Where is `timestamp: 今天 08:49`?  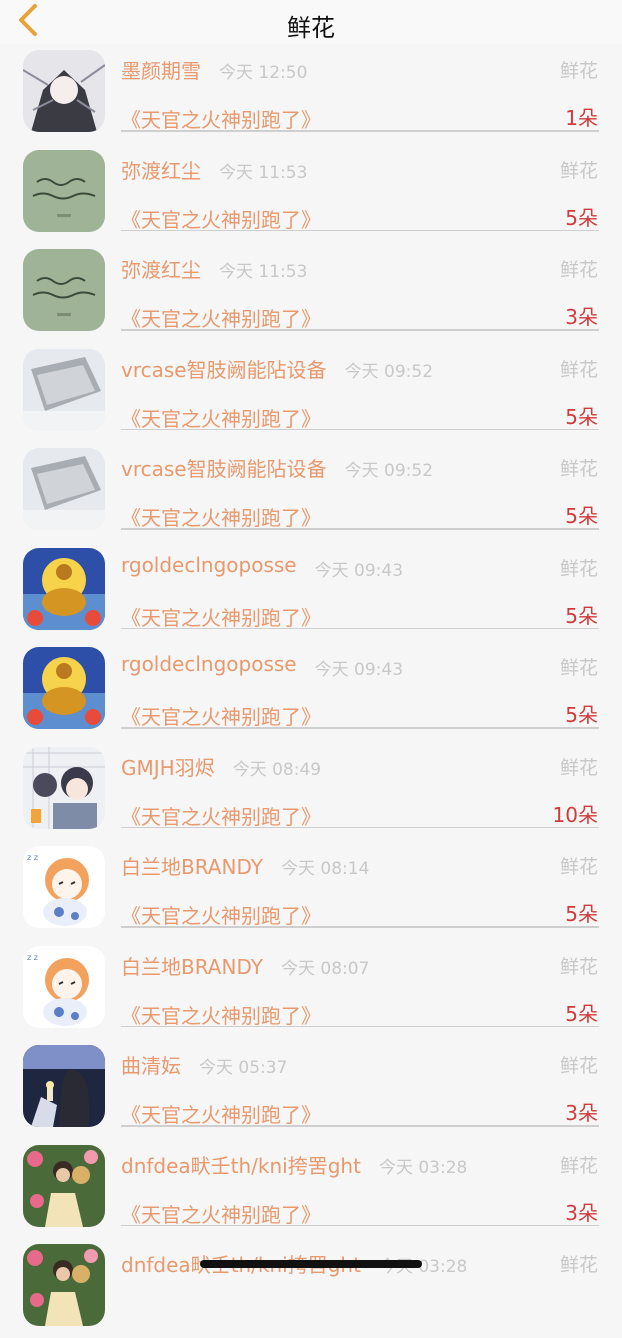
timestamp: 今天 08:49 is located at coordinates (277, 769).